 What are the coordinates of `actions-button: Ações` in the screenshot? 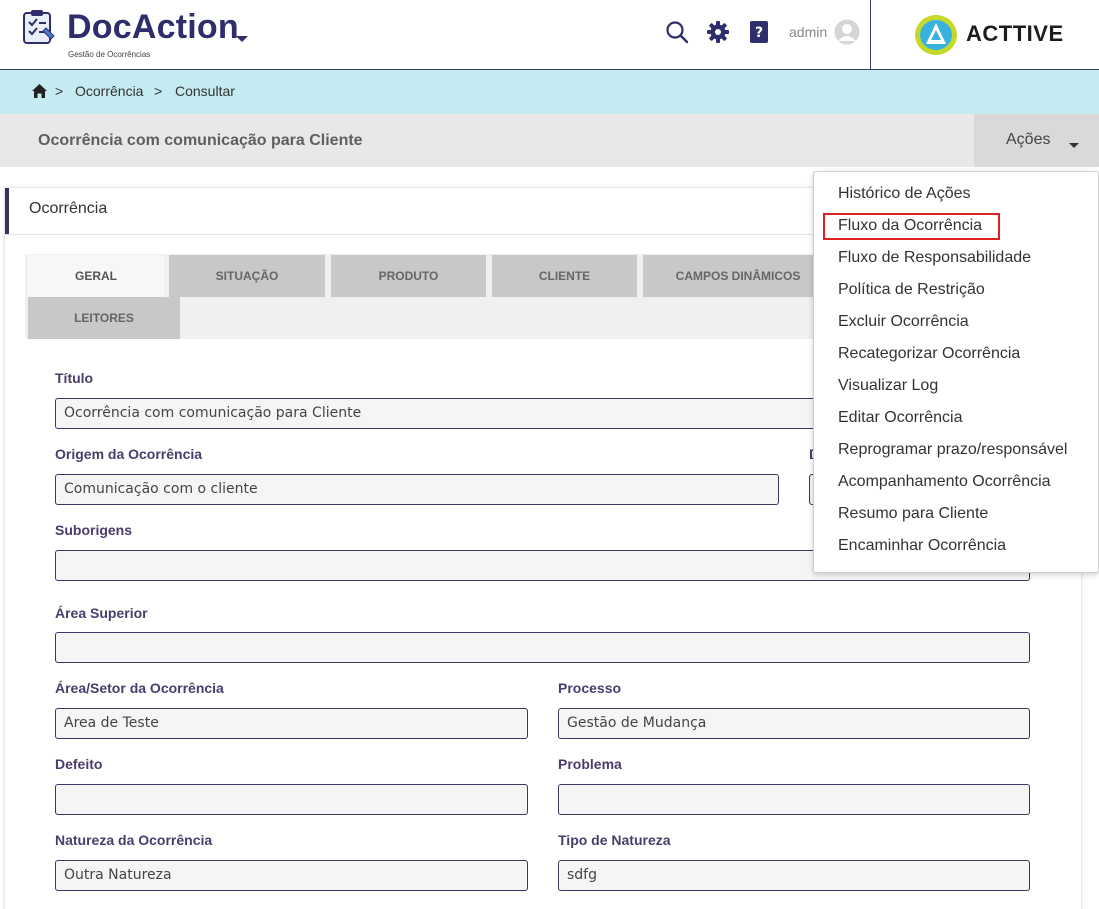 It's located at (1036, 140).